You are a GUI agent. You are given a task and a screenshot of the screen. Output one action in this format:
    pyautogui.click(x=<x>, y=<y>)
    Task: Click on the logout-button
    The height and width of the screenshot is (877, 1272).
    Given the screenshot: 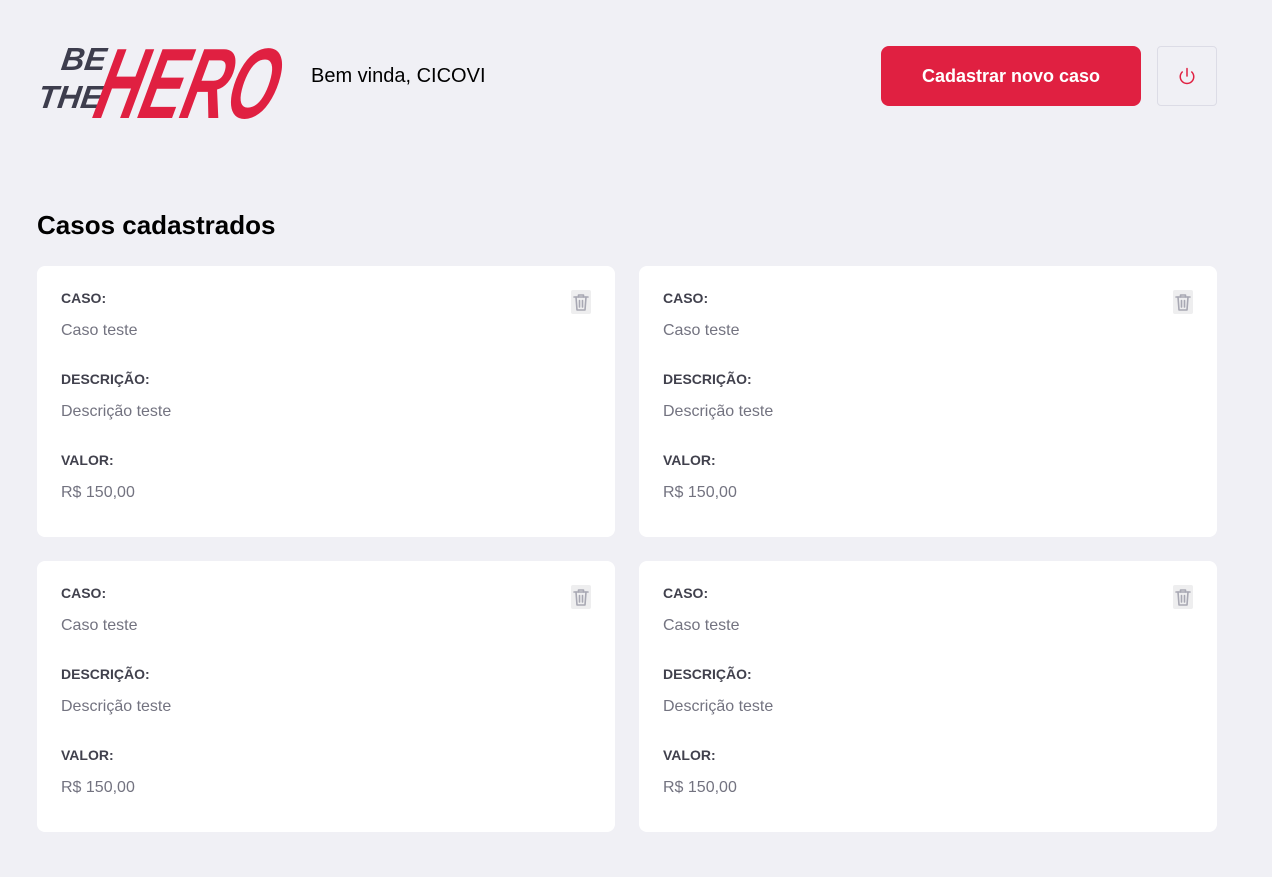 What is the action you would take?
    pyautogui.click(x=1187, y=76)
    